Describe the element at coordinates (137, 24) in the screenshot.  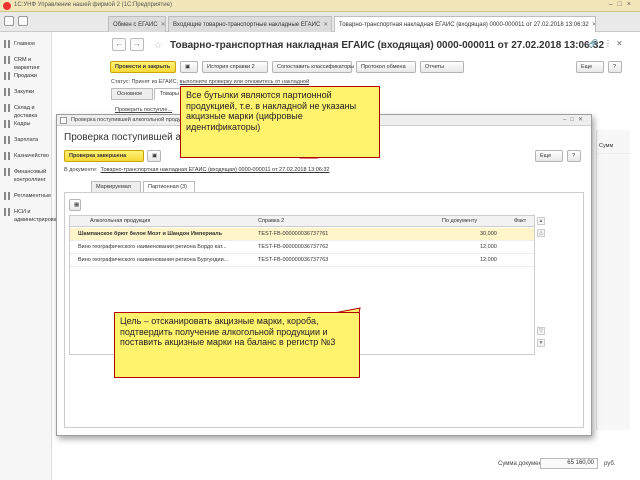
I see `tab-egais-exchange: Обмен с ЕГАИС ✕` at that location.